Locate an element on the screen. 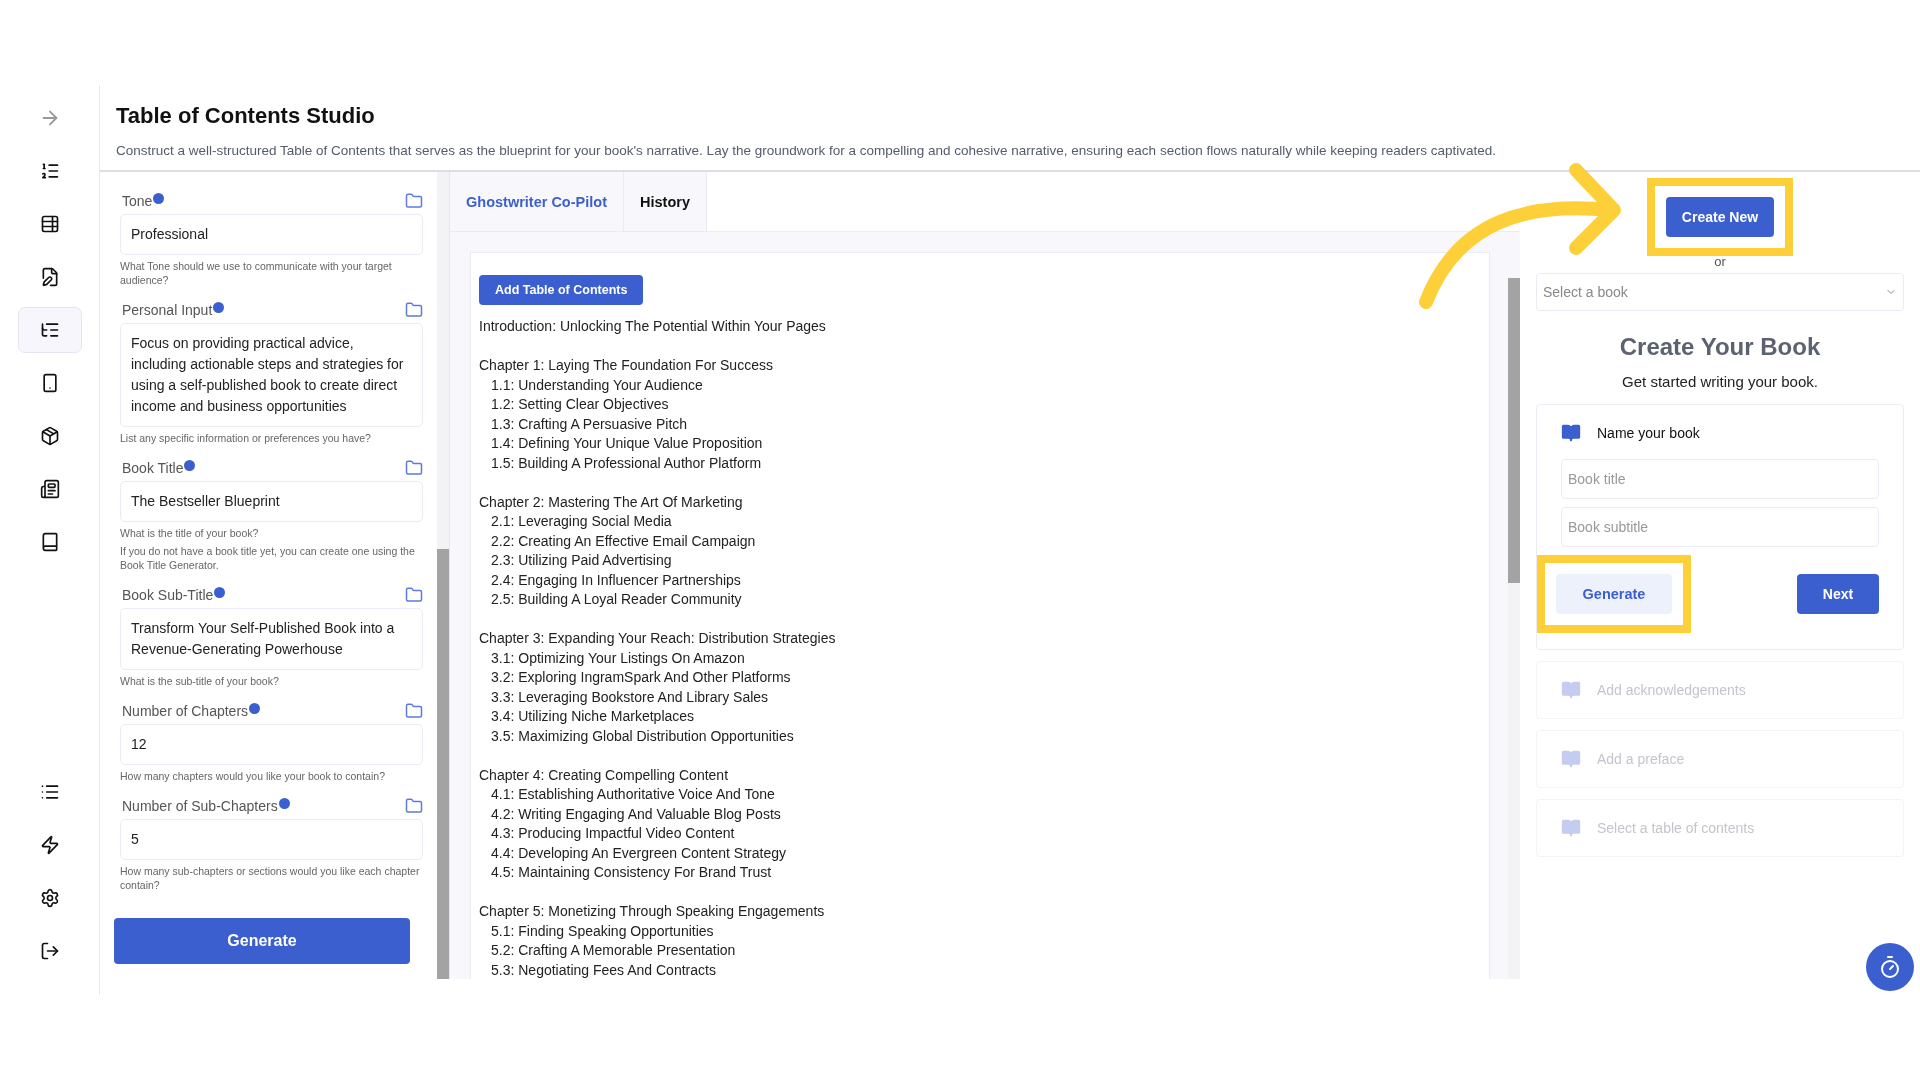 This screenshot has height=1080, width=1920. add-contents-button: Add Table of Contents is located at coordinates (561, 290).